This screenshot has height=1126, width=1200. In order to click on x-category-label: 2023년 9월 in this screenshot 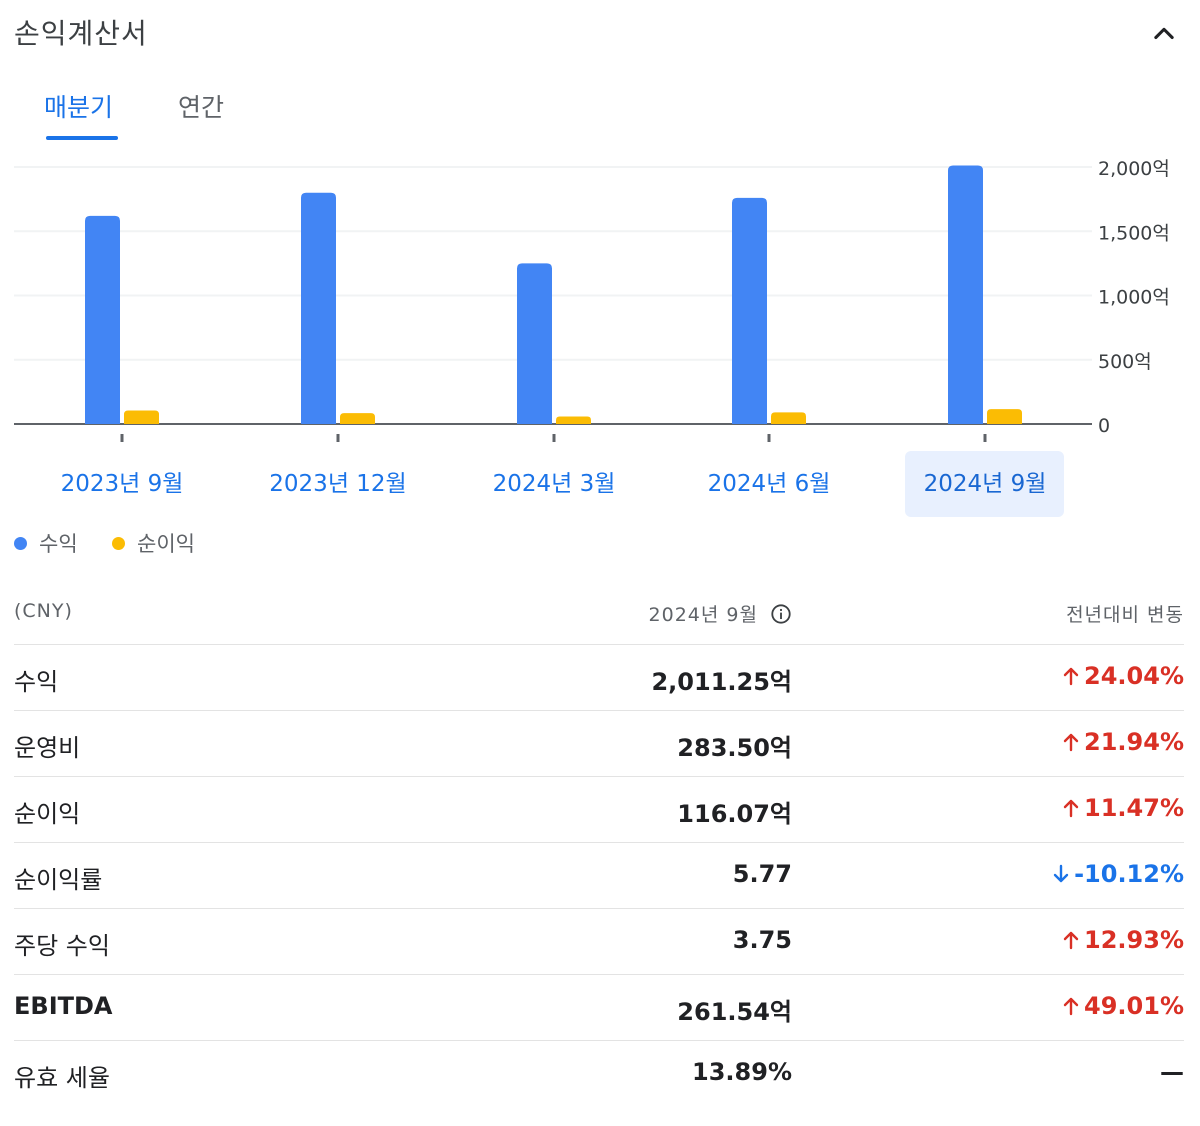, I will do `click(122, 484)`.